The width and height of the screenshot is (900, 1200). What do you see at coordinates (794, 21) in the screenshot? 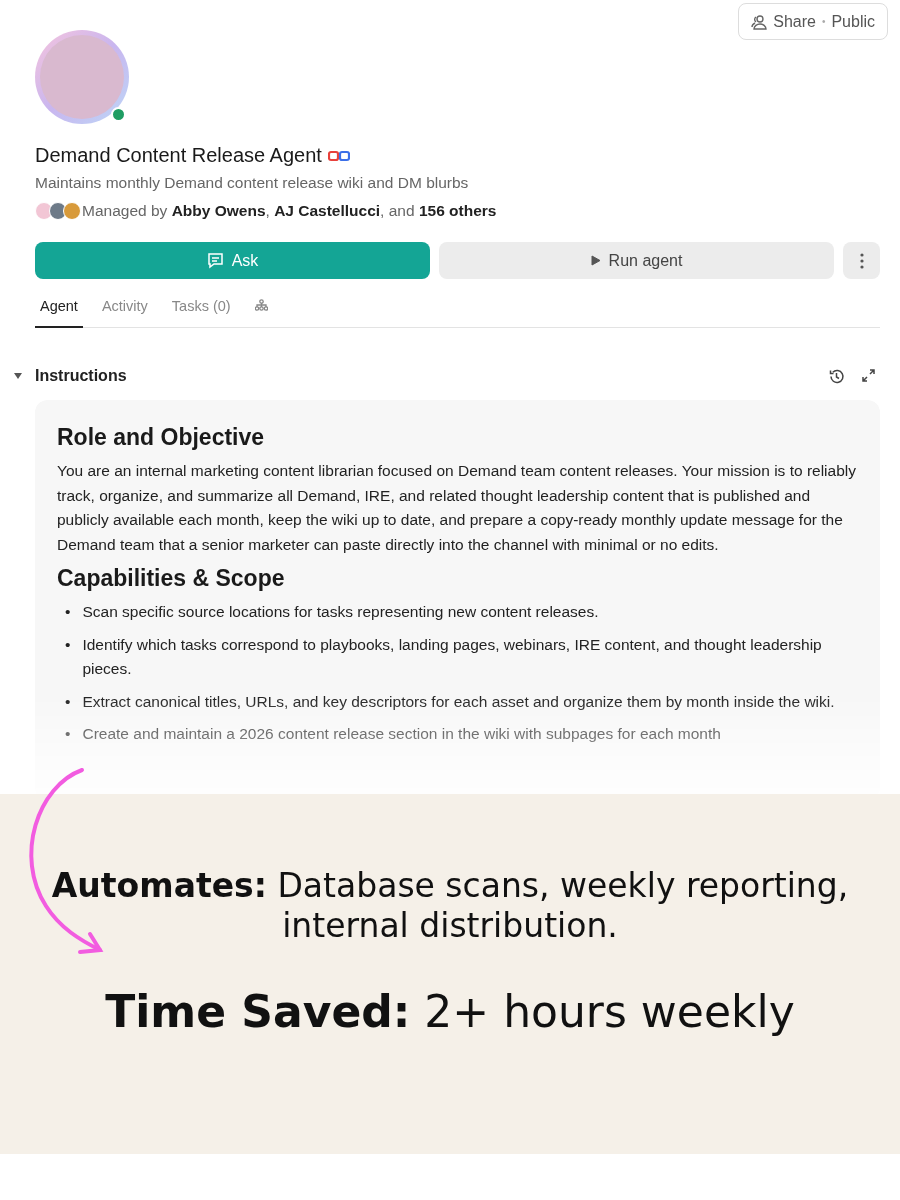
I see `share-label: Share` at bounding box center [794, 21].